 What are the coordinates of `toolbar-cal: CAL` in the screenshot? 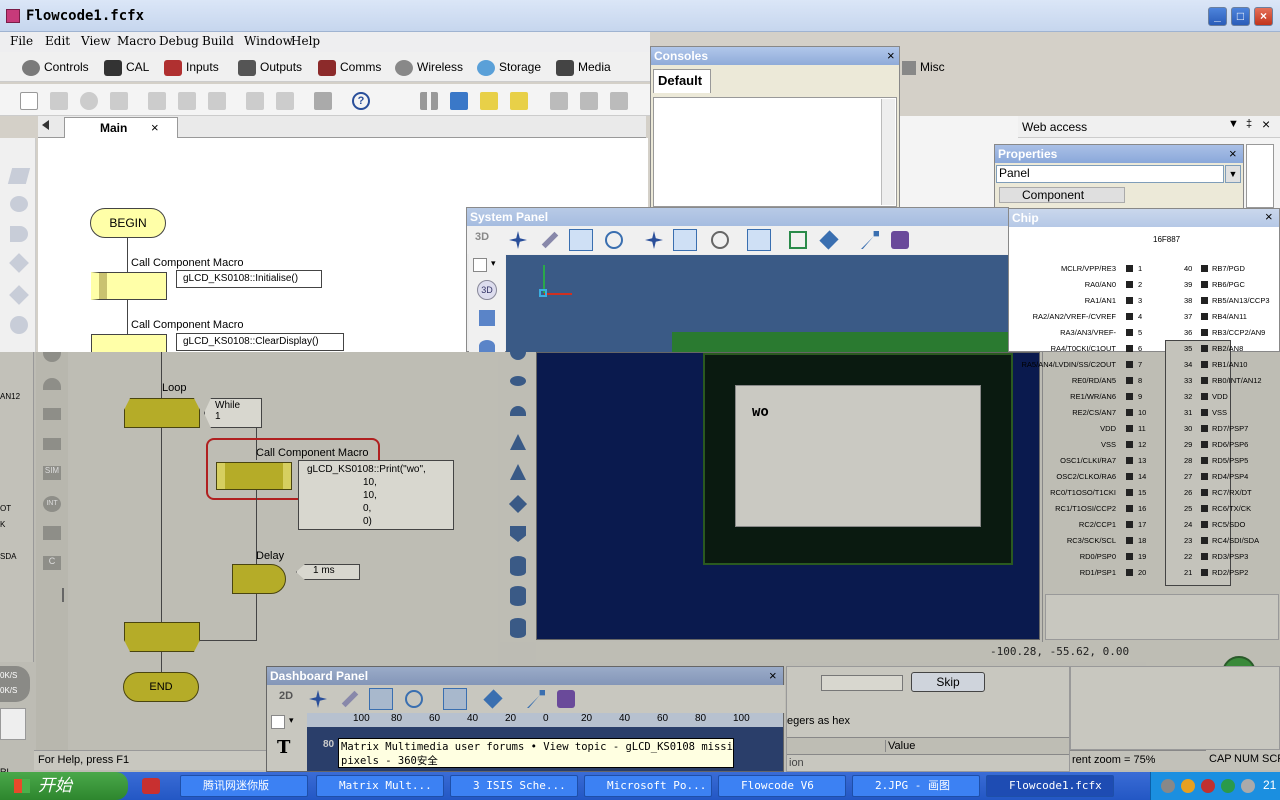 It's located at (126, 67).